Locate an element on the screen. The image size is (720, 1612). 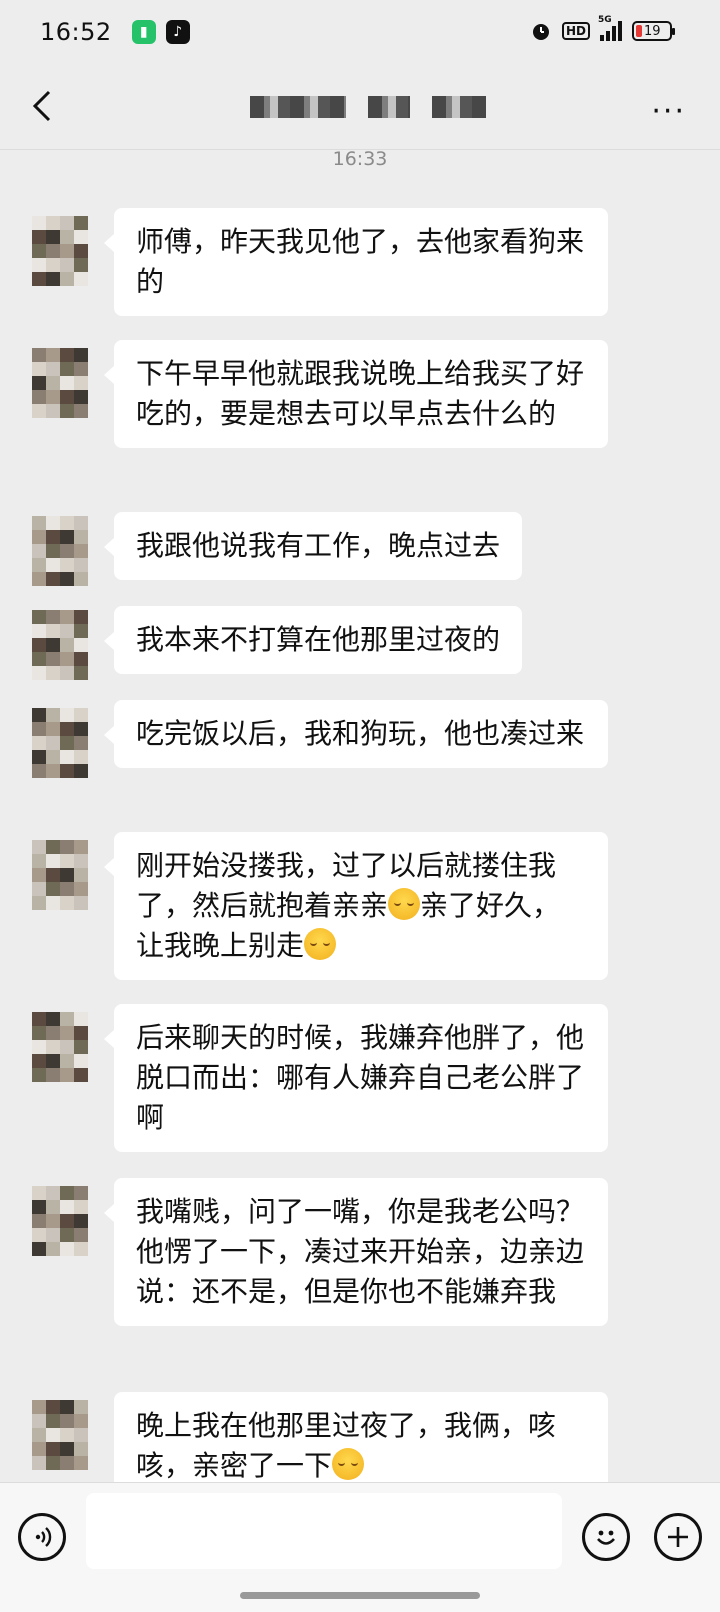
message-bubble: 下午早早他就跟我说晚上给我买了好吃的，要是想去可以早点去什么的 is located at coordinates (356, 394).